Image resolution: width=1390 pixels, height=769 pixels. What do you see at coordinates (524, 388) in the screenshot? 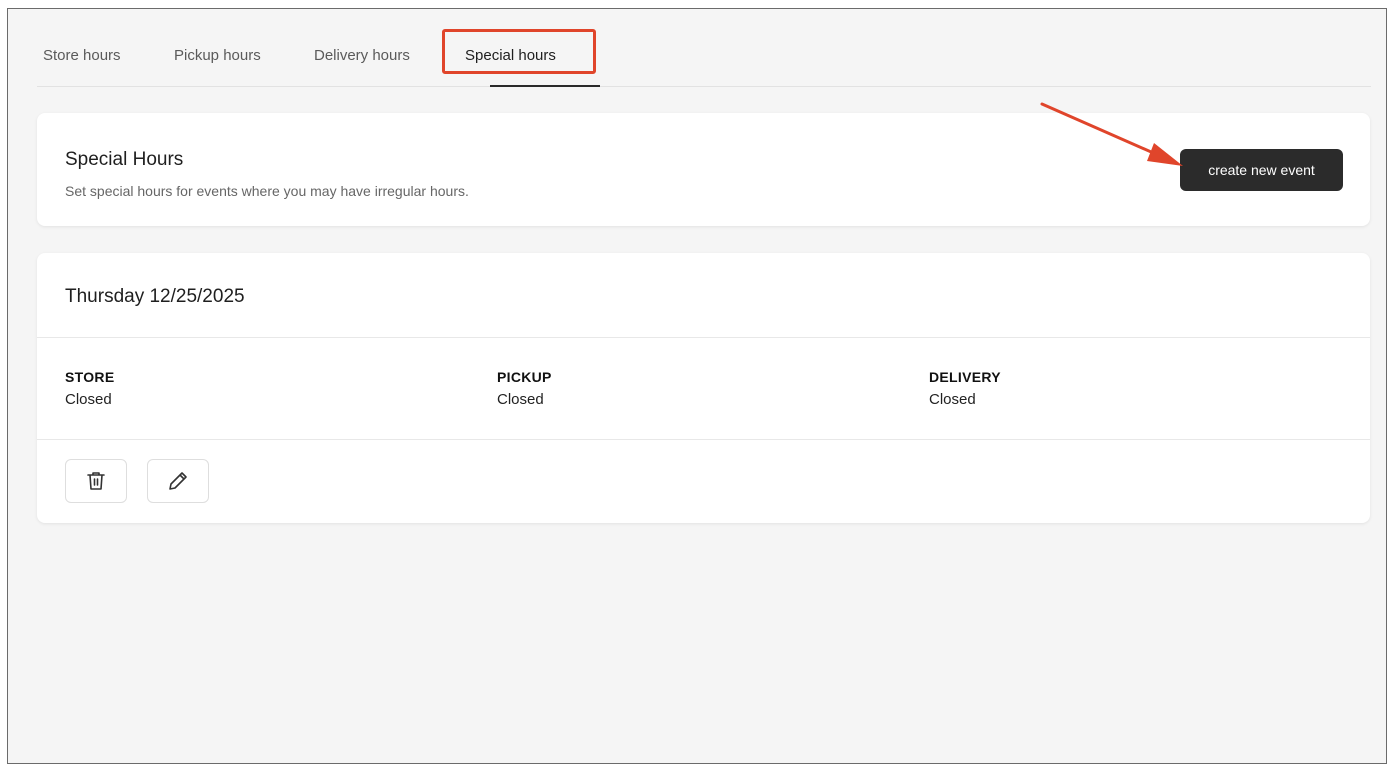
I see `pickup-hours-column: PICKUP Closed` at bounding box center [524, 388].